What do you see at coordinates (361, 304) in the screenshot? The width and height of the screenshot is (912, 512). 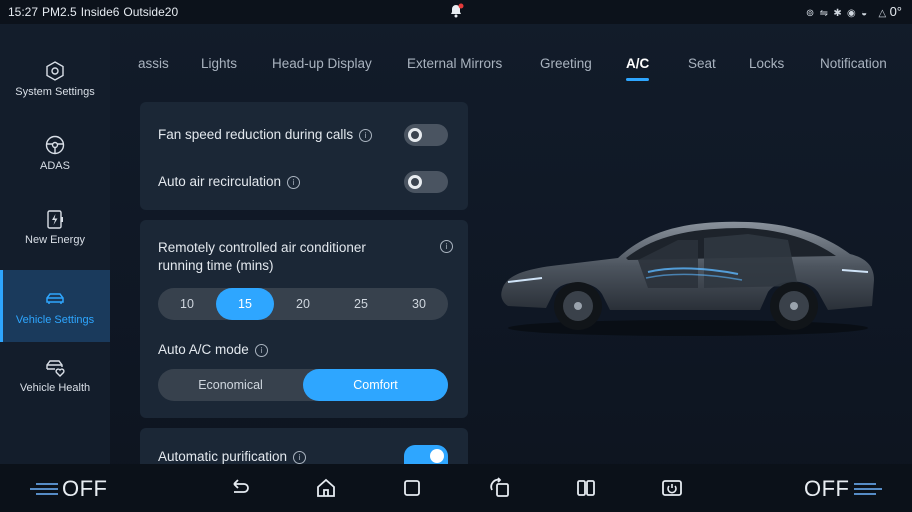 I see `runtime-option-25: 25` at bounding box center [361, 304].